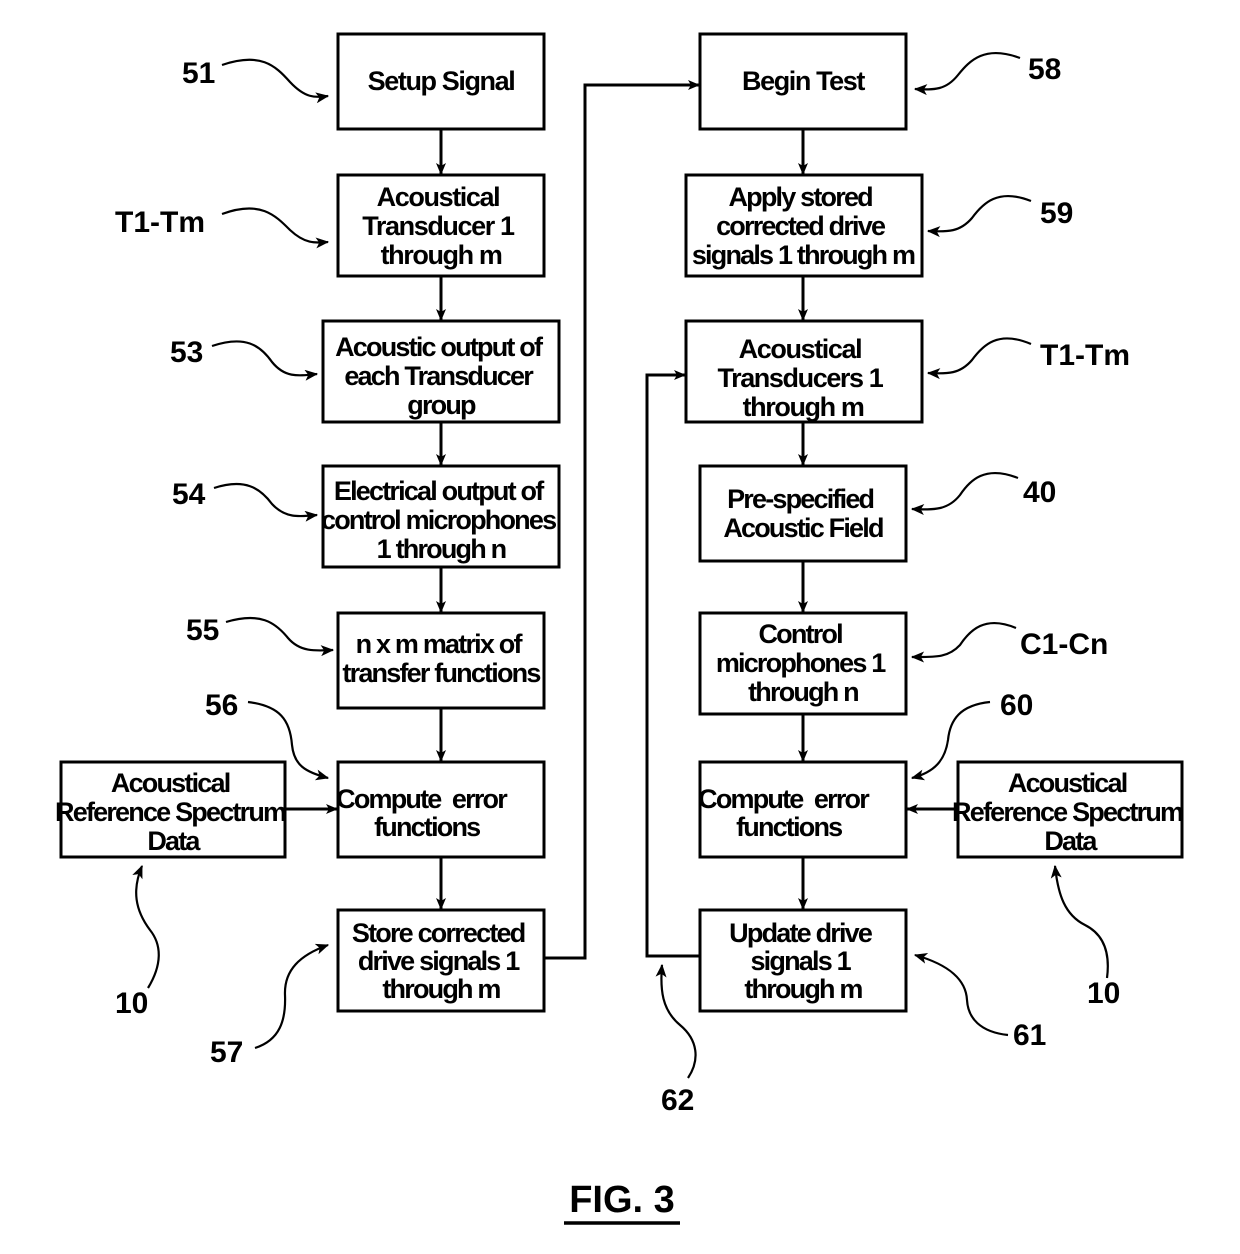  Describe the element at coordinates (438, 520) in the screenshot. I see `box-line: control microphones` at that location.